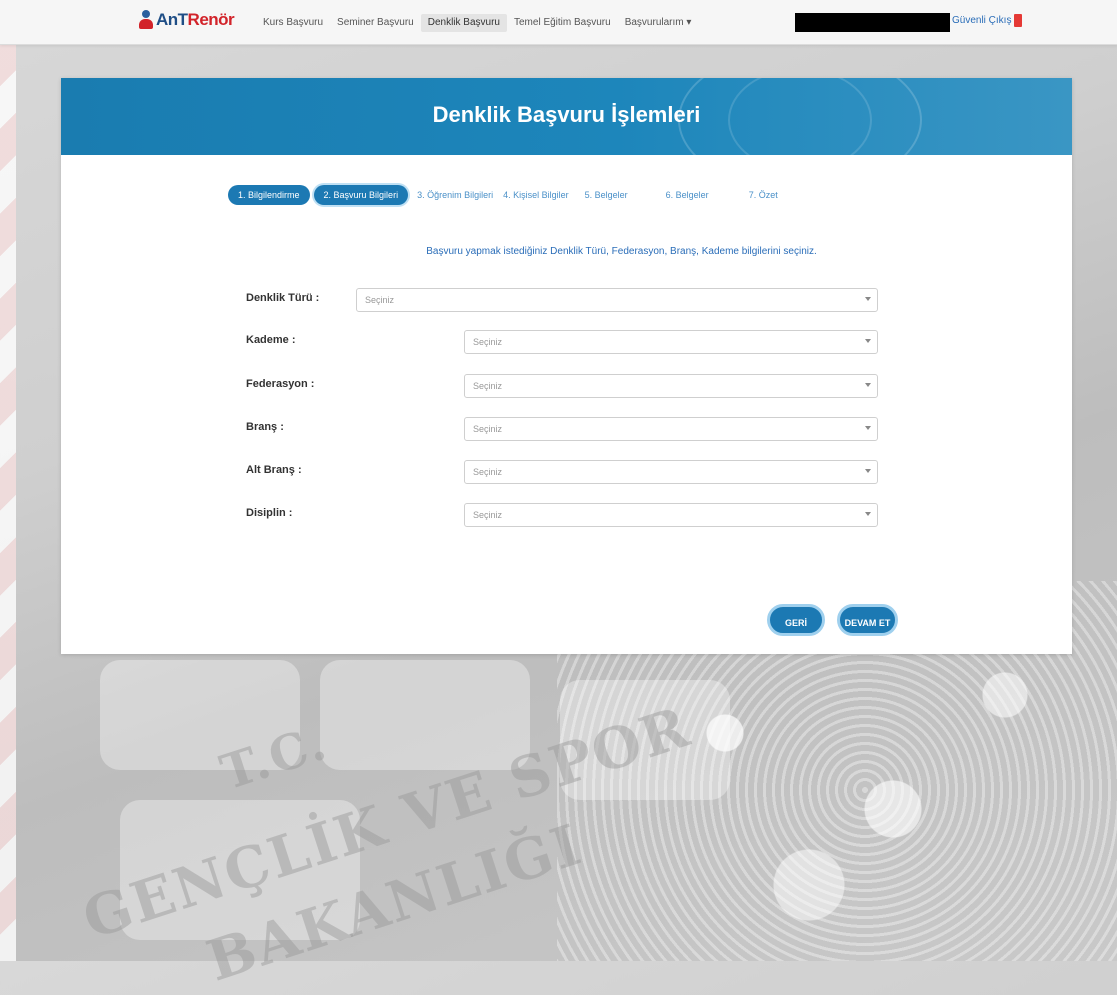  I want to click on form-row-denklik-turu: Denklik Türü : Seçiniz, so click(562, 300).